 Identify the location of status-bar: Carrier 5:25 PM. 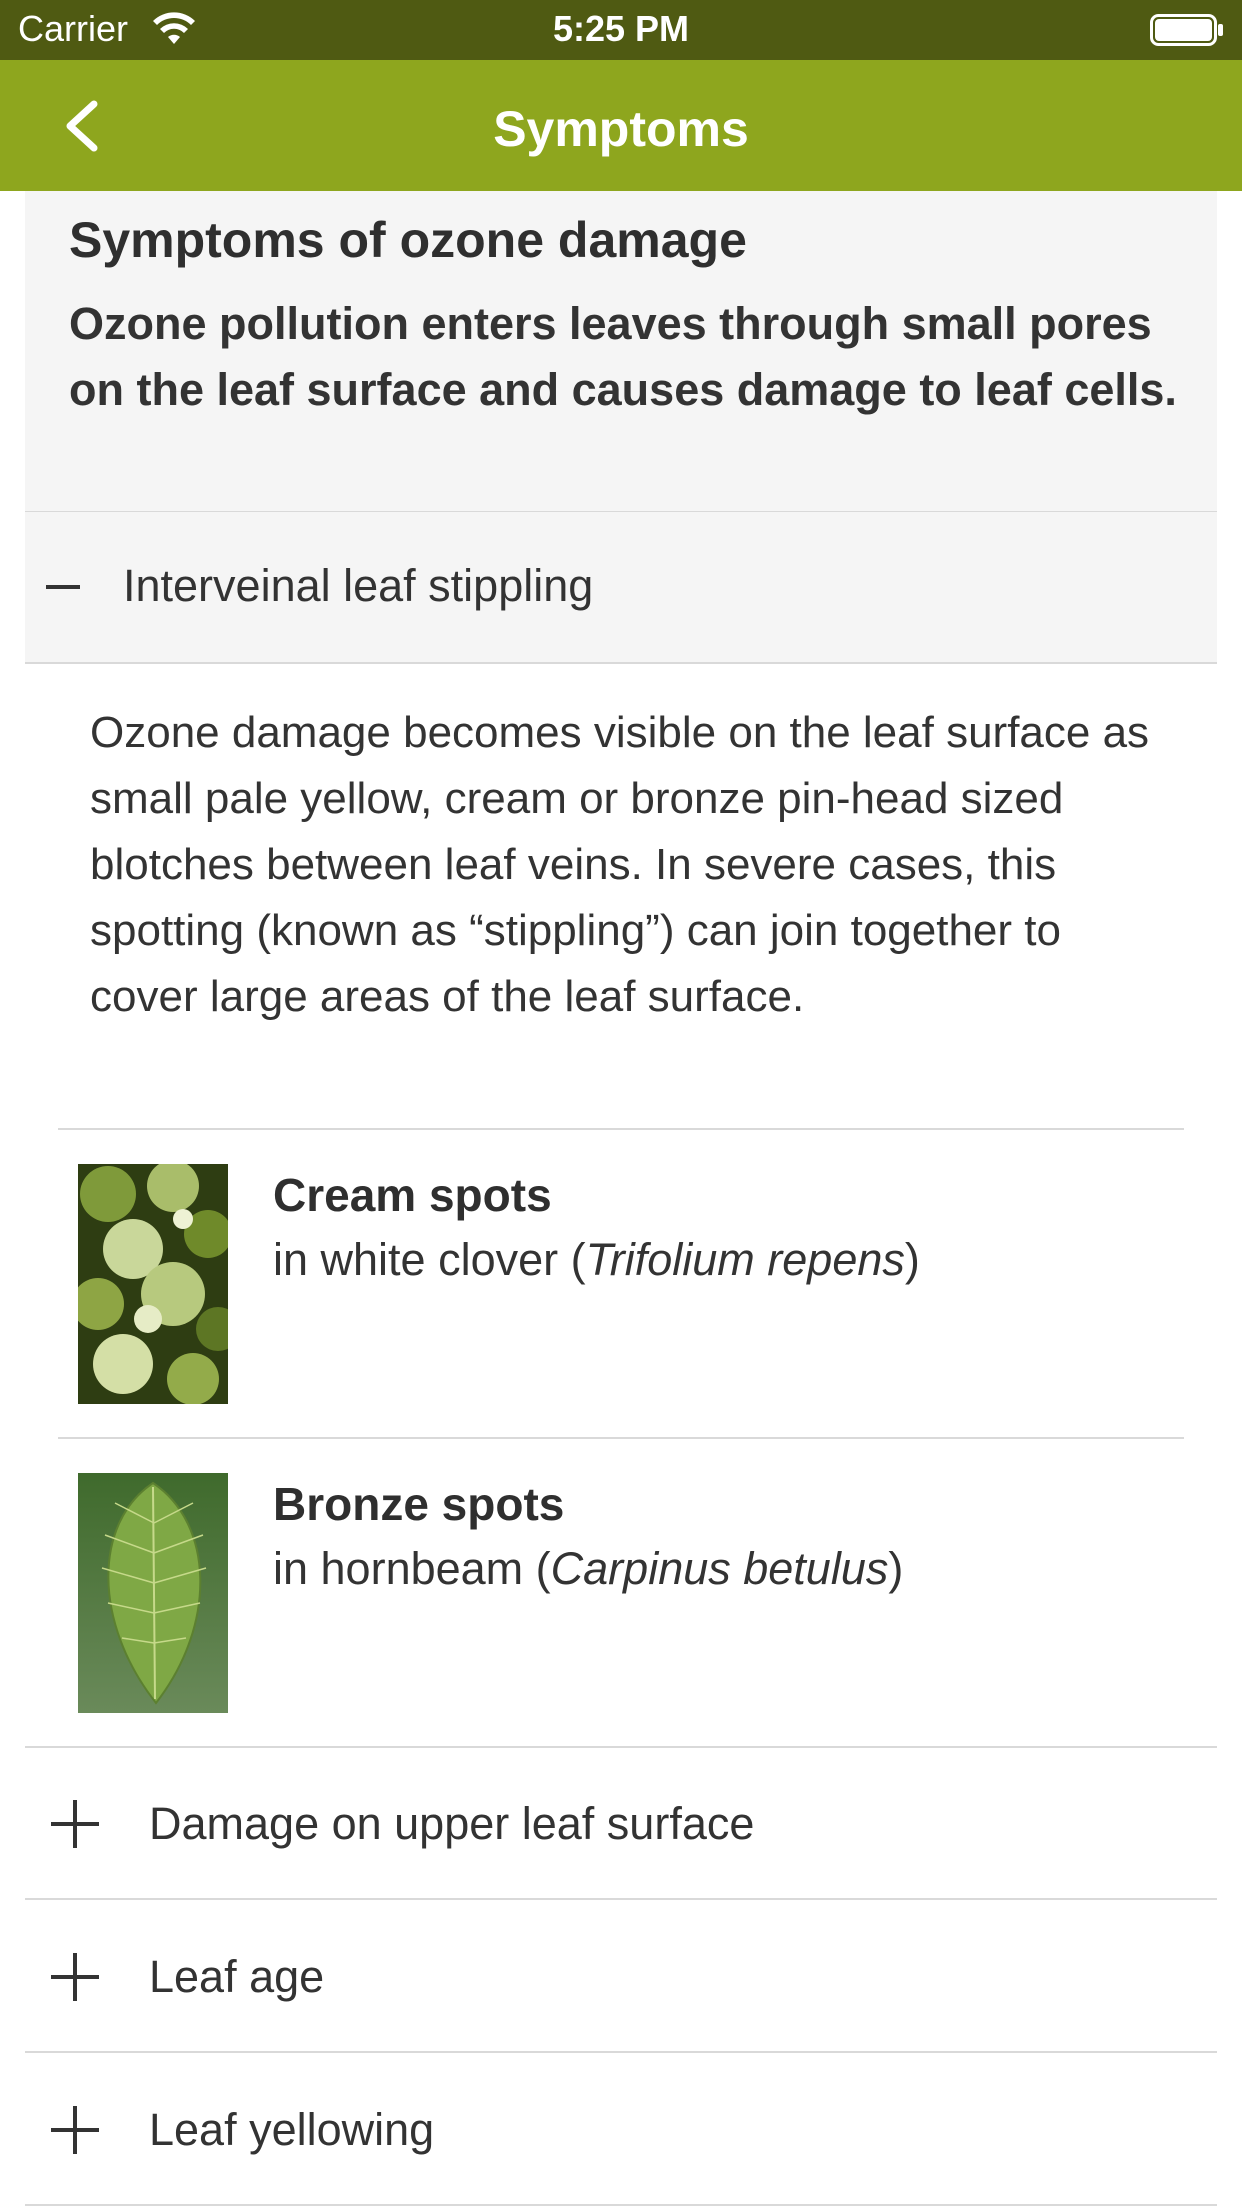
(621, 30).